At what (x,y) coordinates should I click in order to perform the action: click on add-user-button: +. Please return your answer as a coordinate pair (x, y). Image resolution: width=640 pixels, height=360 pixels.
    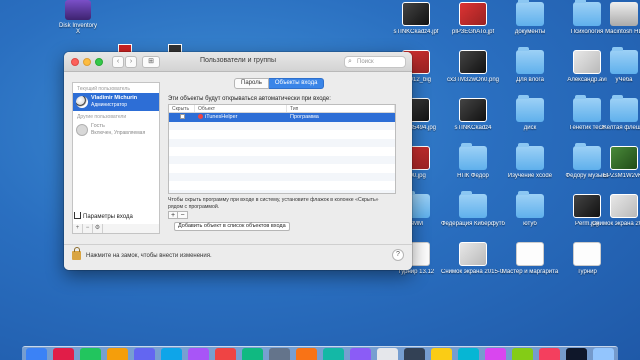
    Looking at the image, I should click on (78, 228).